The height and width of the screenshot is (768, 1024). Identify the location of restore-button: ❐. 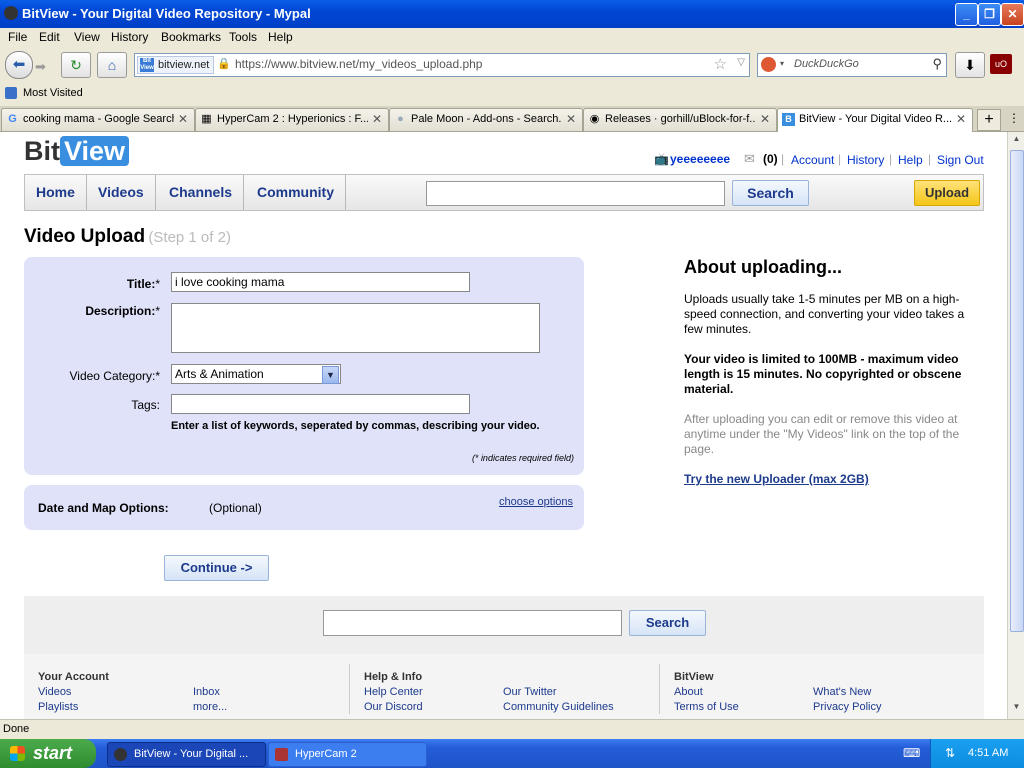
(989, 14).